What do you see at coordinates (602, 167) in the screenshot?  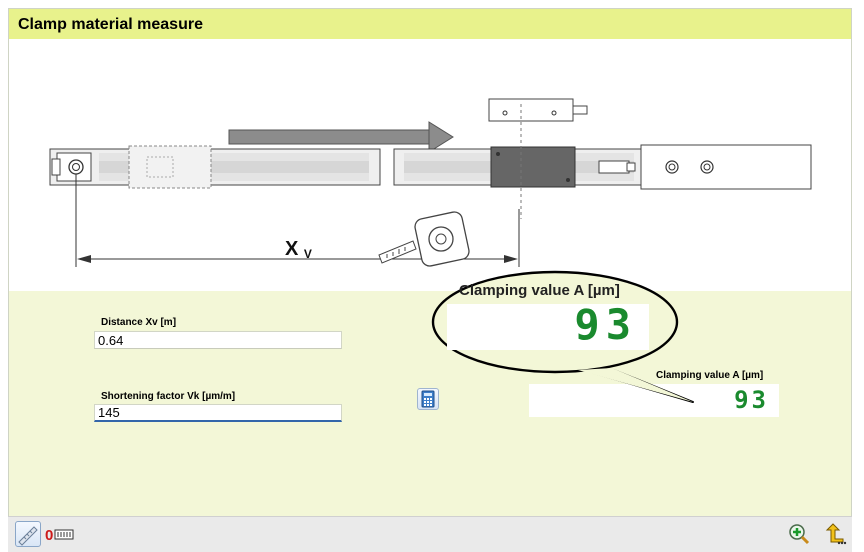 I see `scale-right-section` at bounding box center [602, 167].